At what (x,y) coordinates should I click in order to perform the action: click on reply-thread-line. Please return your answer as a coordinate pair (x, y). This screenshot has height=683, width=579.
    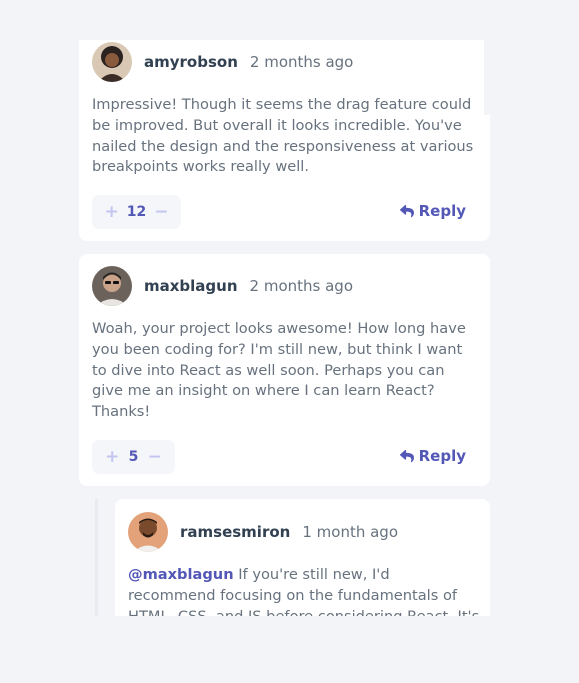
    Looking at the image, I should click on (96, 557).